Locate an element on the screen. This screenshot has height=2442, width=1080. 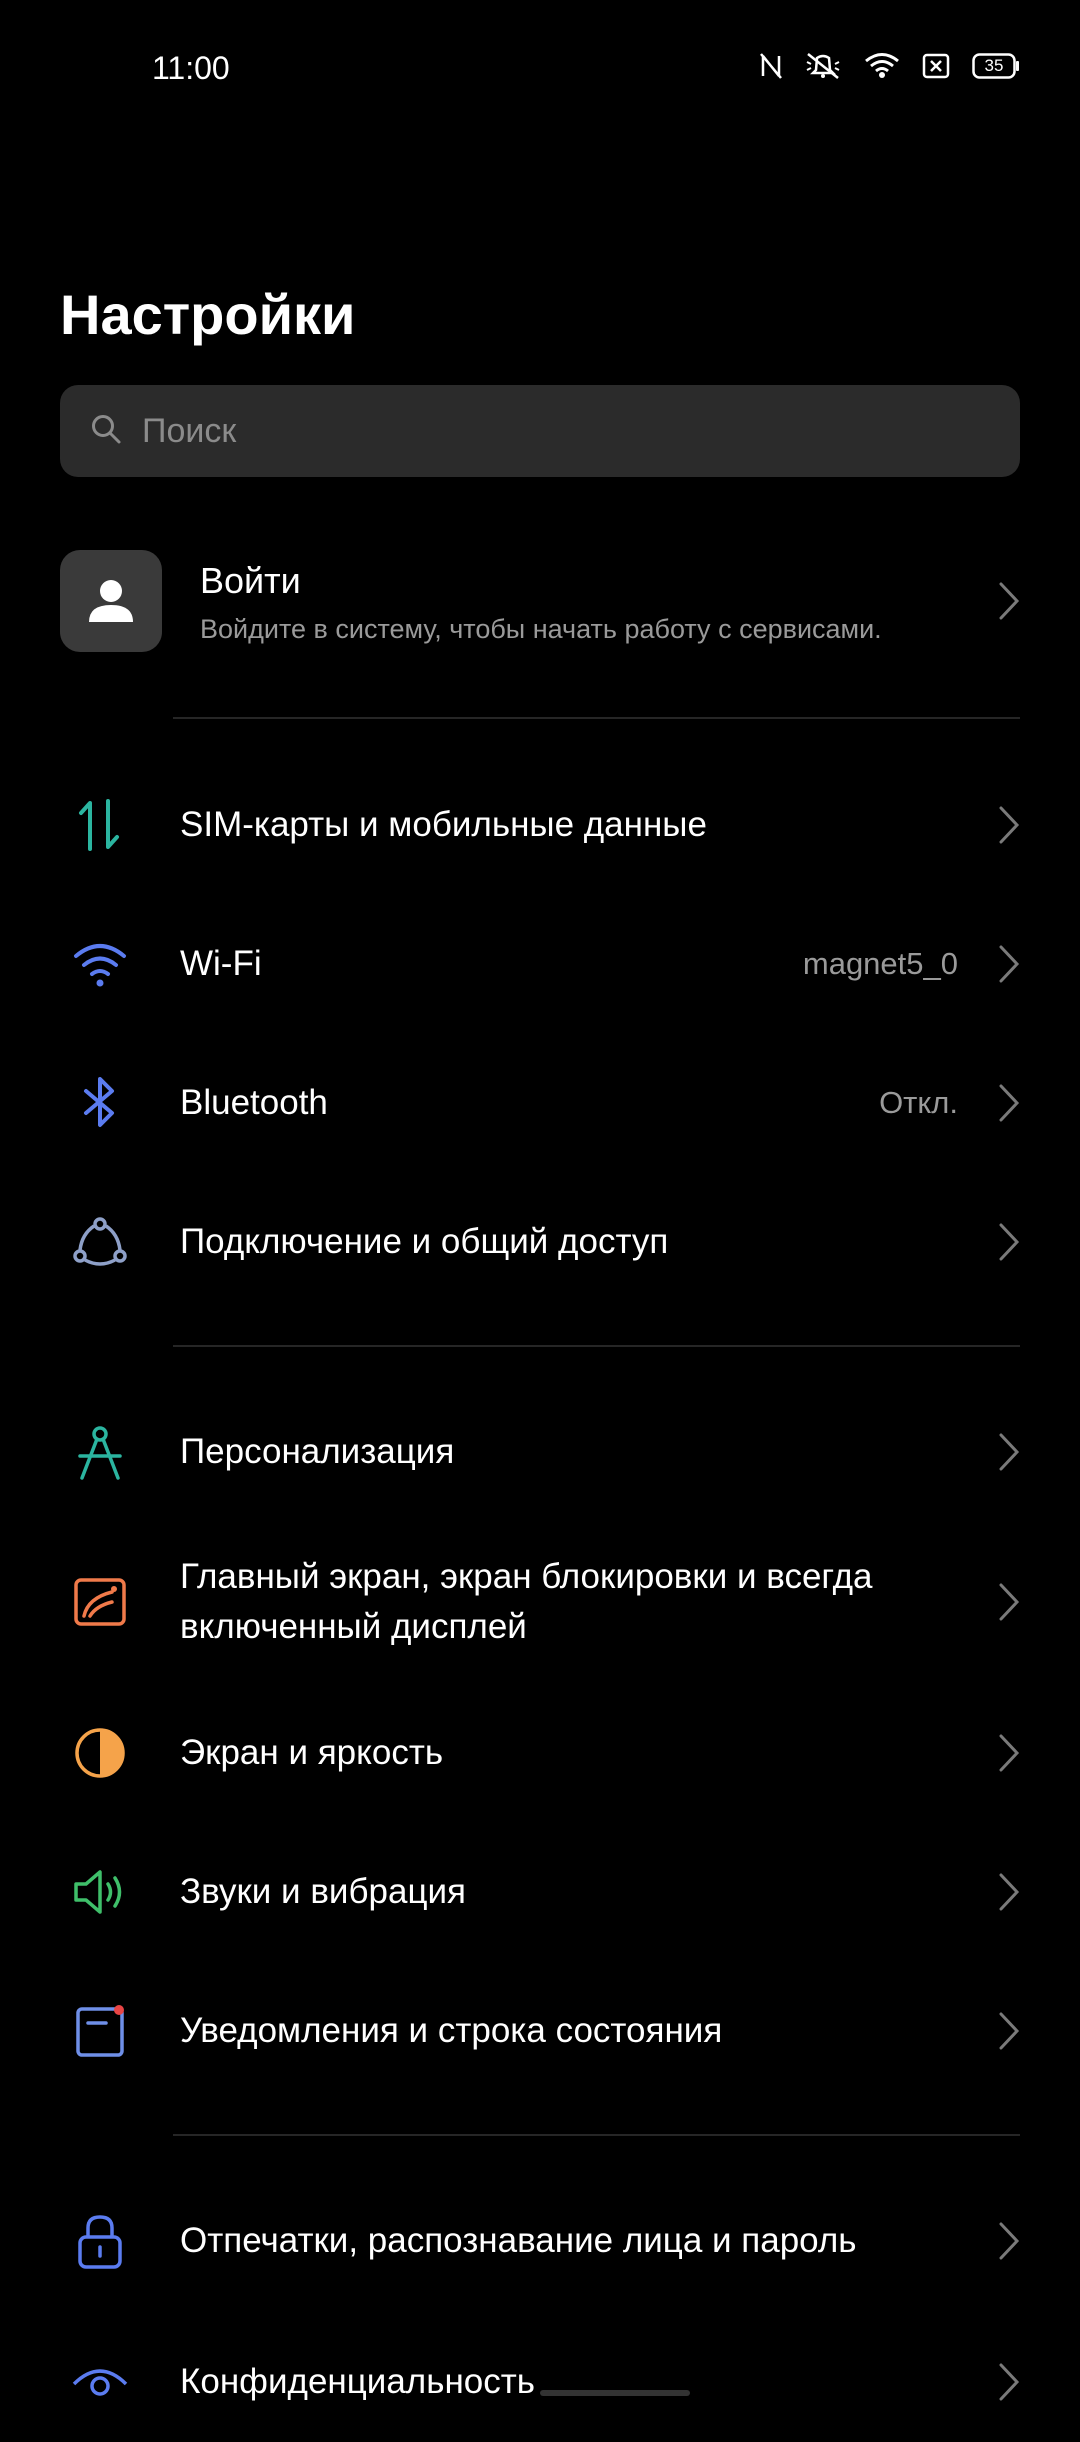
search-icon is located at coordinates (106, 431).